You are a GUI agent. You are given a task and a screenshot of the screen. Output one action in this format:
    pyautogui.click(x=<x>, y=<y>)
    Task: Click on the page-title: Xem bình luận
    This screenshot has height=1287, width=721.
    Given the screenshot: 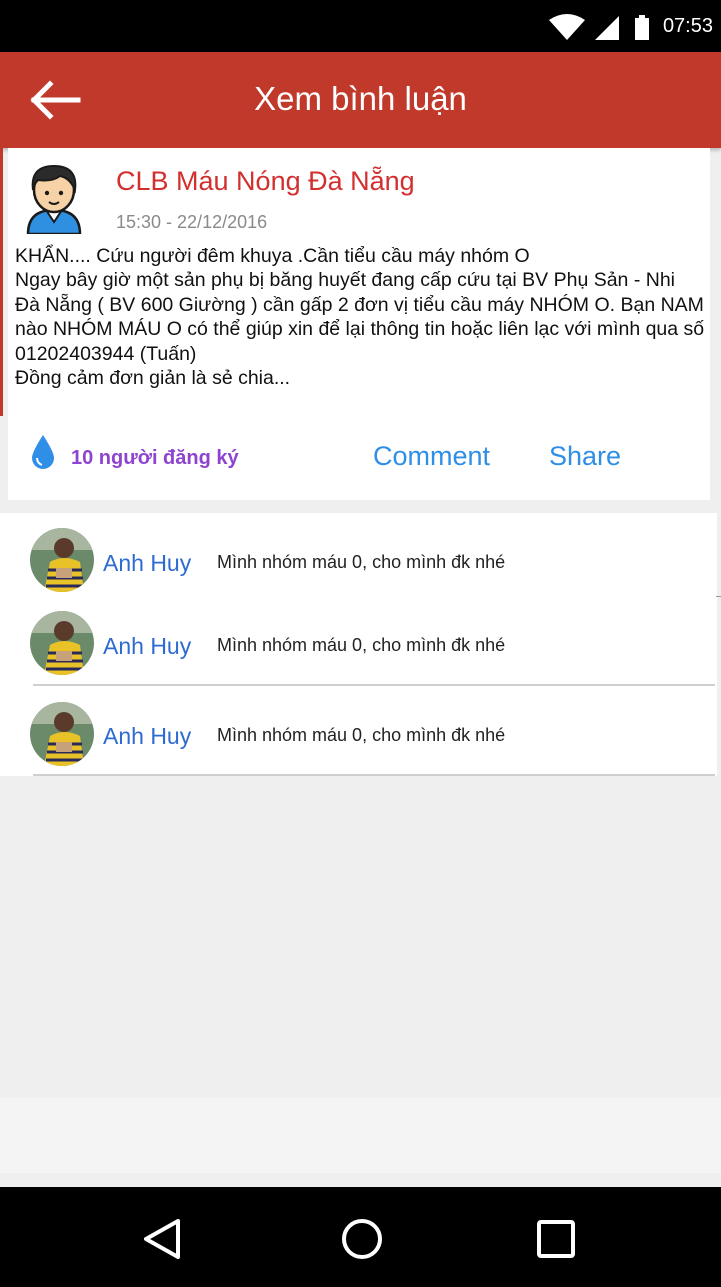 What is the action you would take?
    pyautogui.click(x=360, y=98)
    